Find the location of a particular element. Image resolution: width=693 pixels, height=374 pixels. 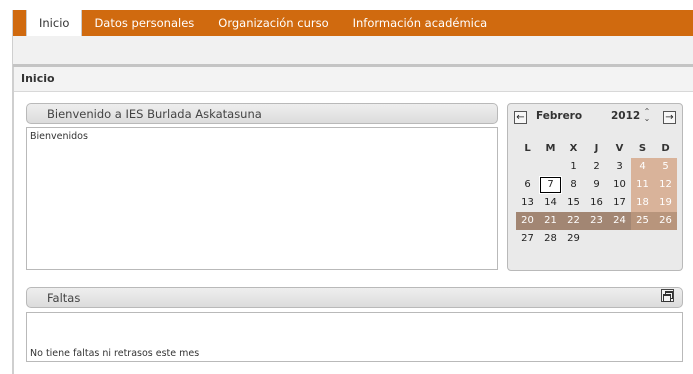

weekday-header: LMXJVSD is located at coordinates (596, 149).